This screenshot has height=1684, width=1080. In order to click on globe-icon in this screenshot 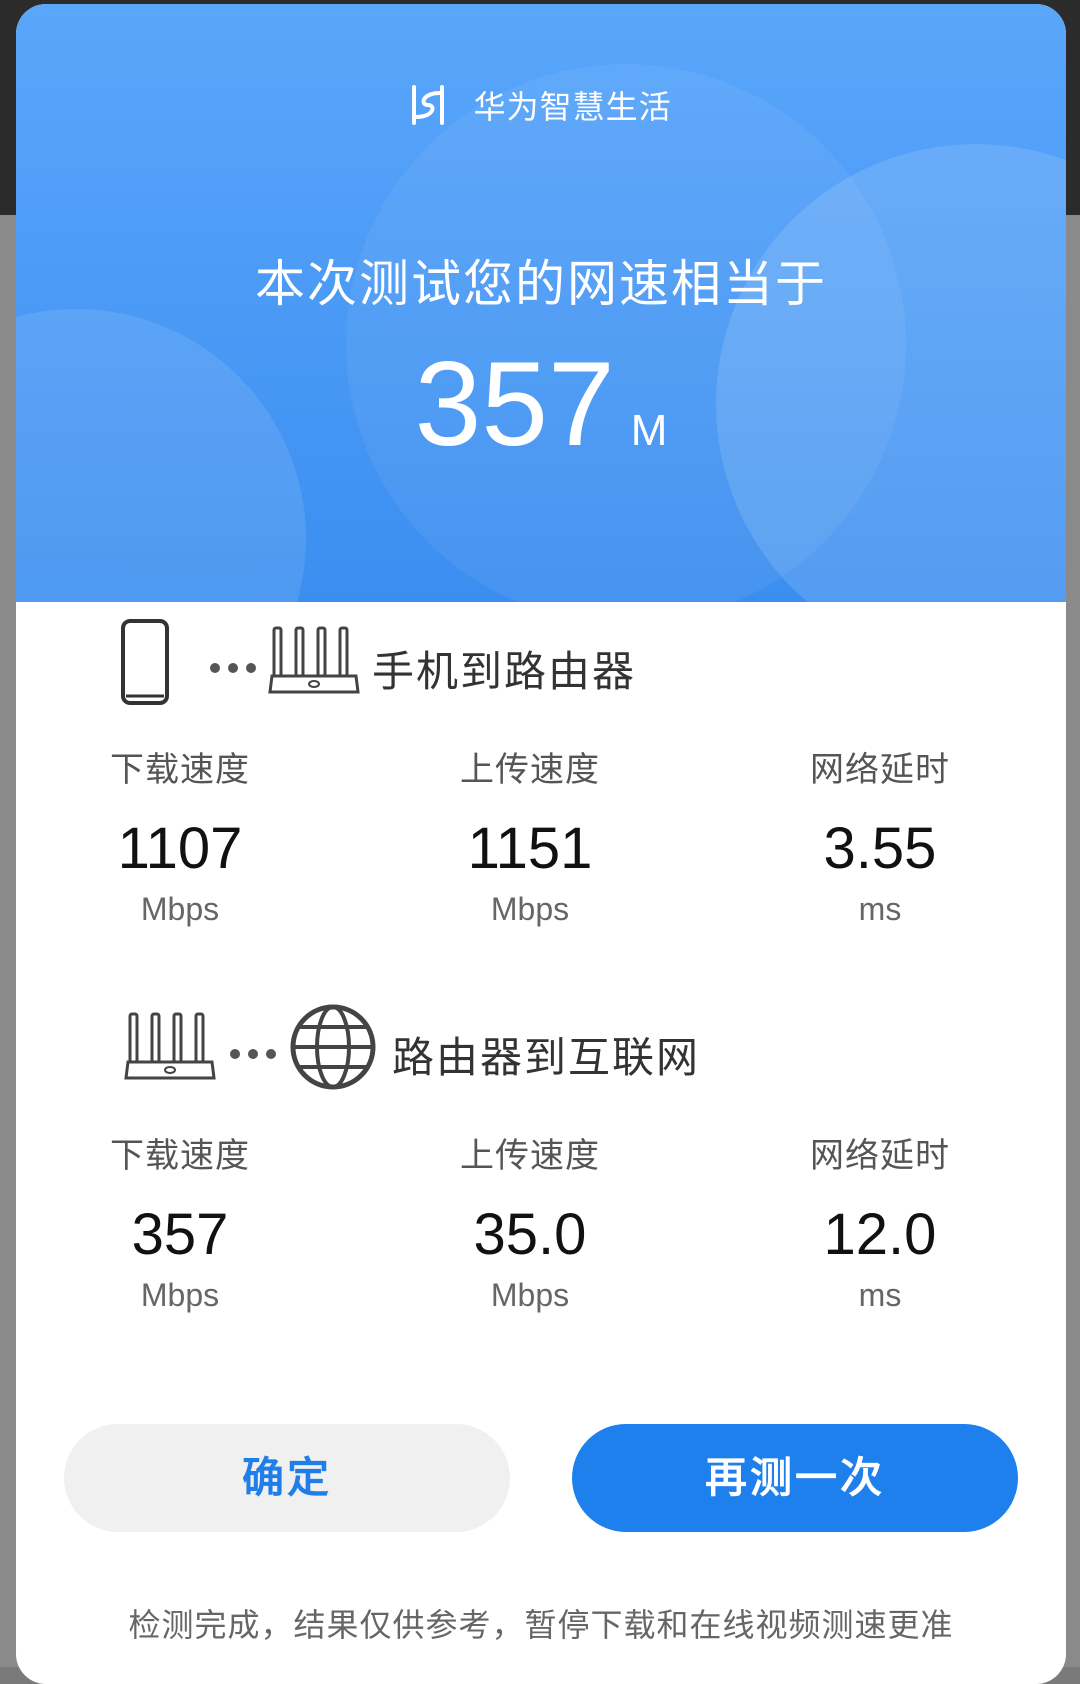, I will do `click(333, 1047)`.